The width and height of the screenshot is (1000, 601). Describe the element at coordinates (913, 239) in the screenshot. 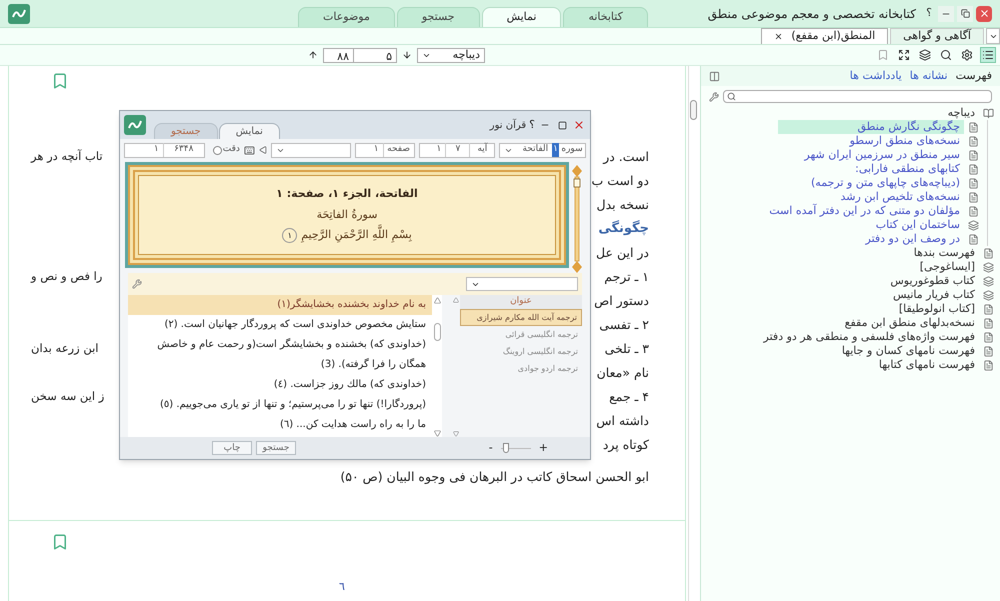

I see `toc-item: در وصف این دو دفتر` at that location.